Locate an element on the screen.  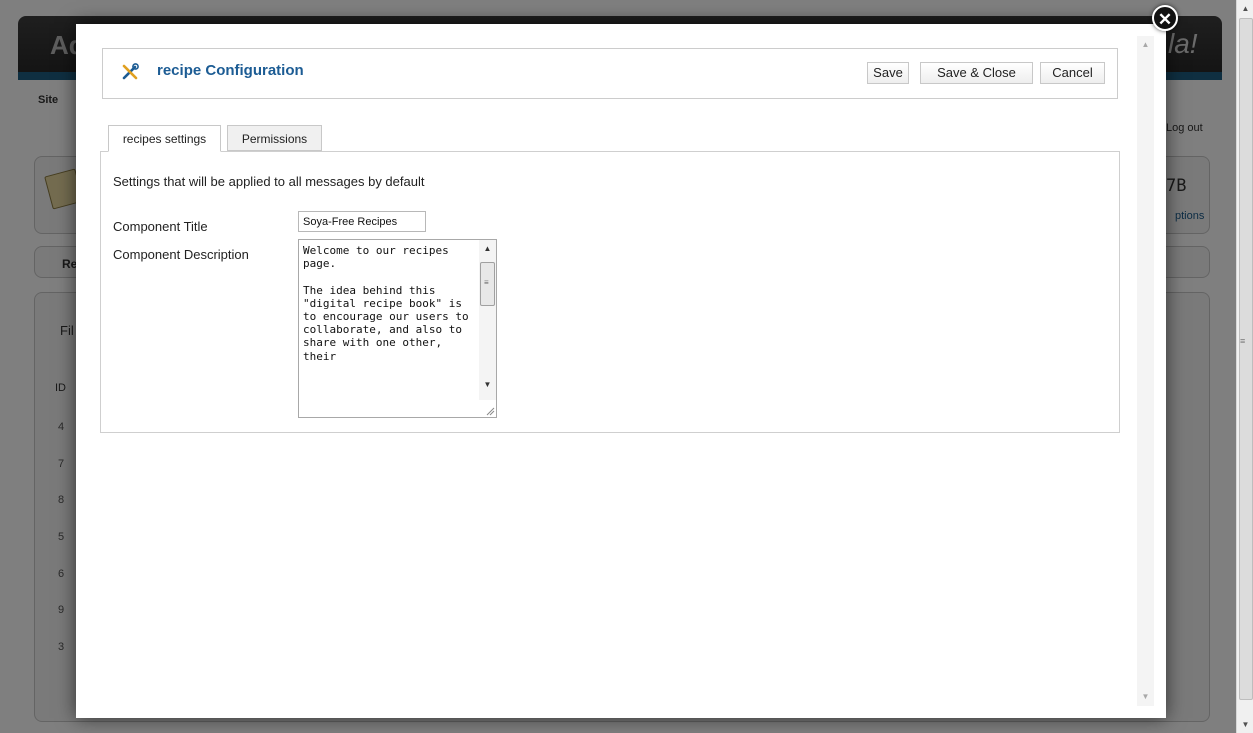
tab-recipes-settings: recipes settings is located at coordinates (164, 138).